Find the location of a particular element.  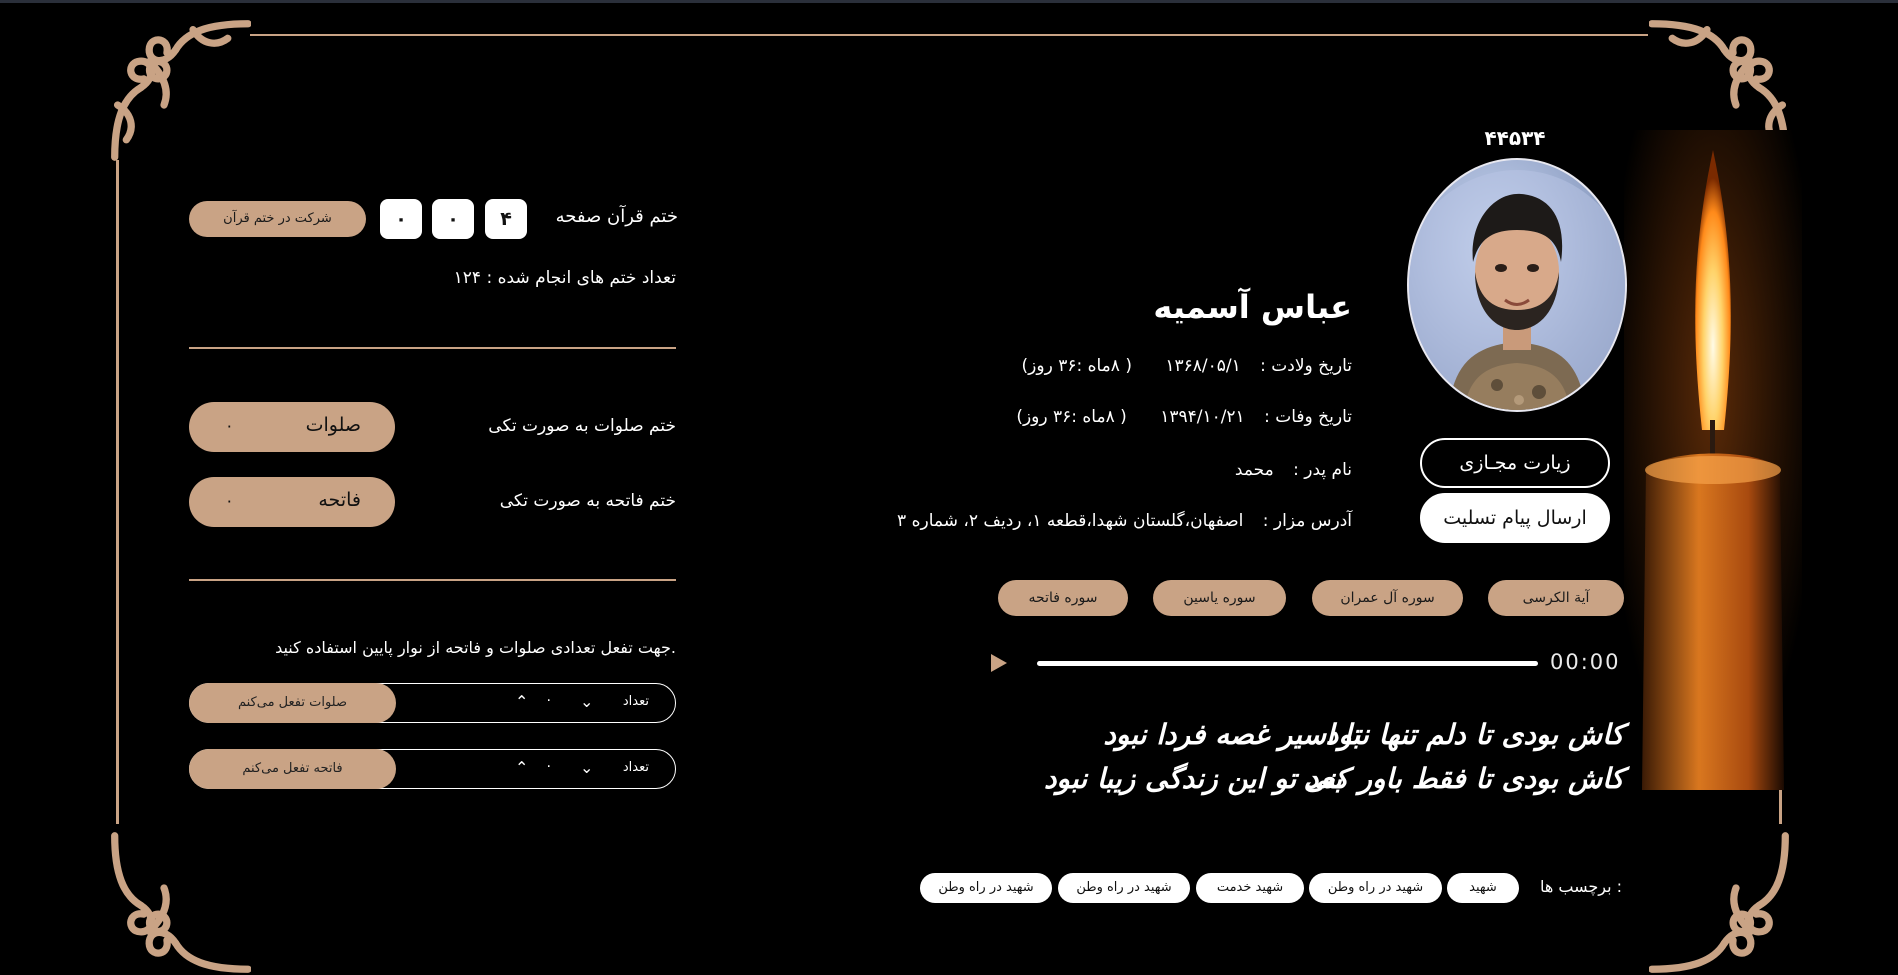

deceased-name: عباس آسمیه is located at coordinates (1252, 307).